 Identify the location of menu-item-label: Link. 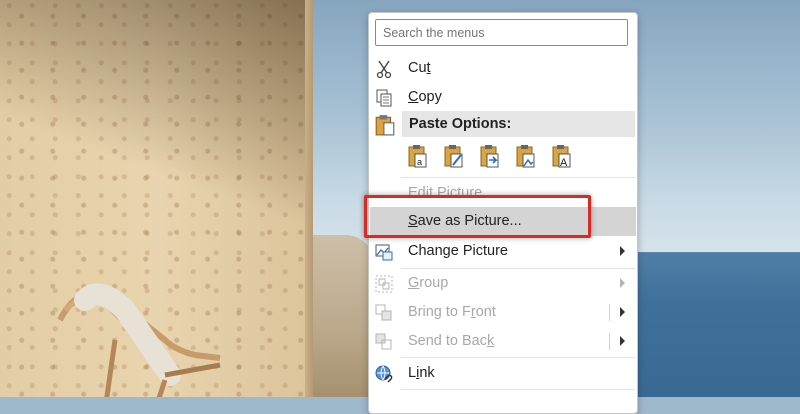
(421, 373).